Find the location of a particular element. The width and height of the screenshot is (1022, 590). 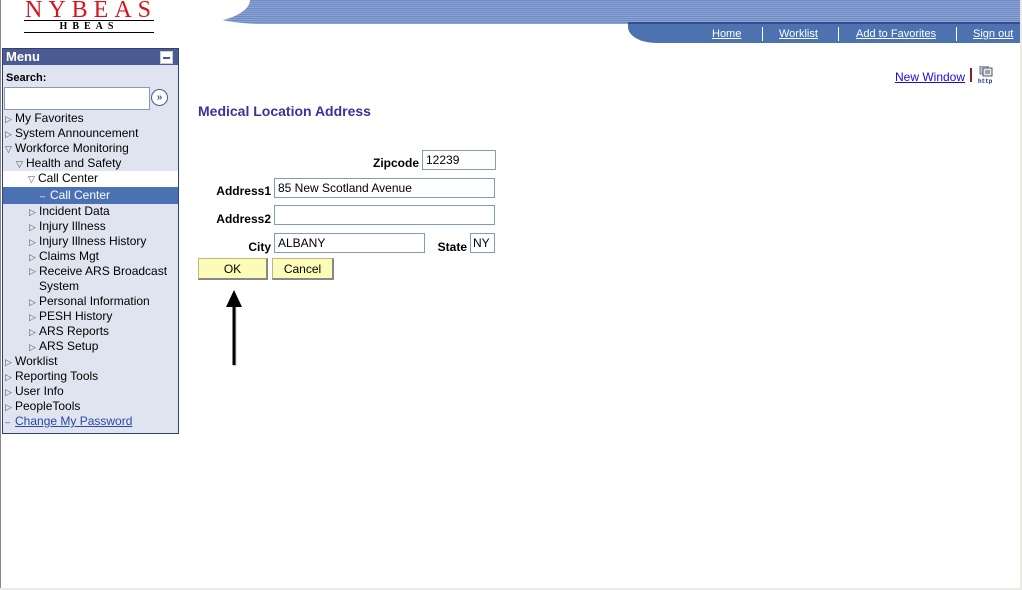

menu-item-label: Injury Illness History is located at coordinates (93, 241).